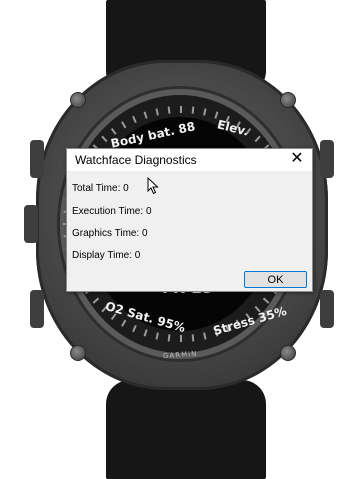  I want to click on bezel-screw-bottom-right, so click(288, 353).